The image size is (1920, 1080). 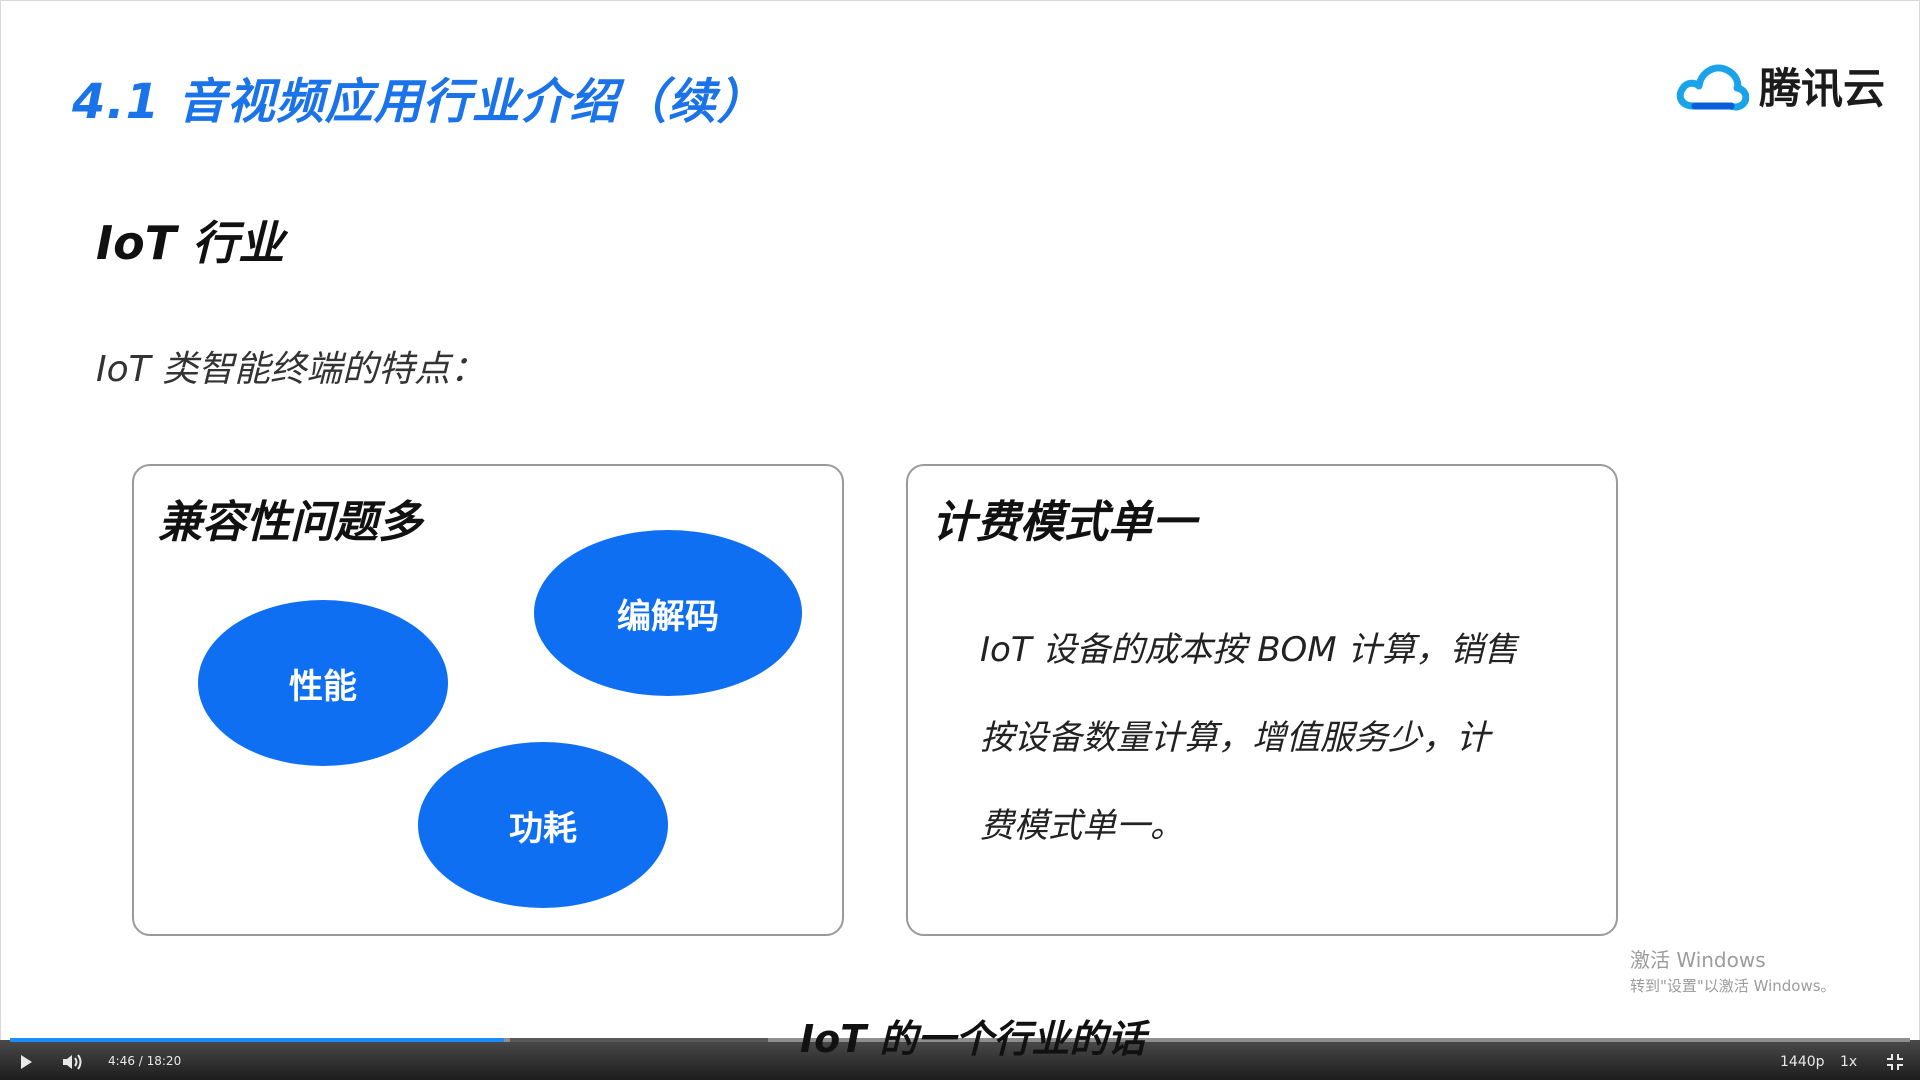 I want to click on windows-activation-watermark: 激活 Windows 转到"设置"以激活 Windows。, so click(x=1733, y=970).